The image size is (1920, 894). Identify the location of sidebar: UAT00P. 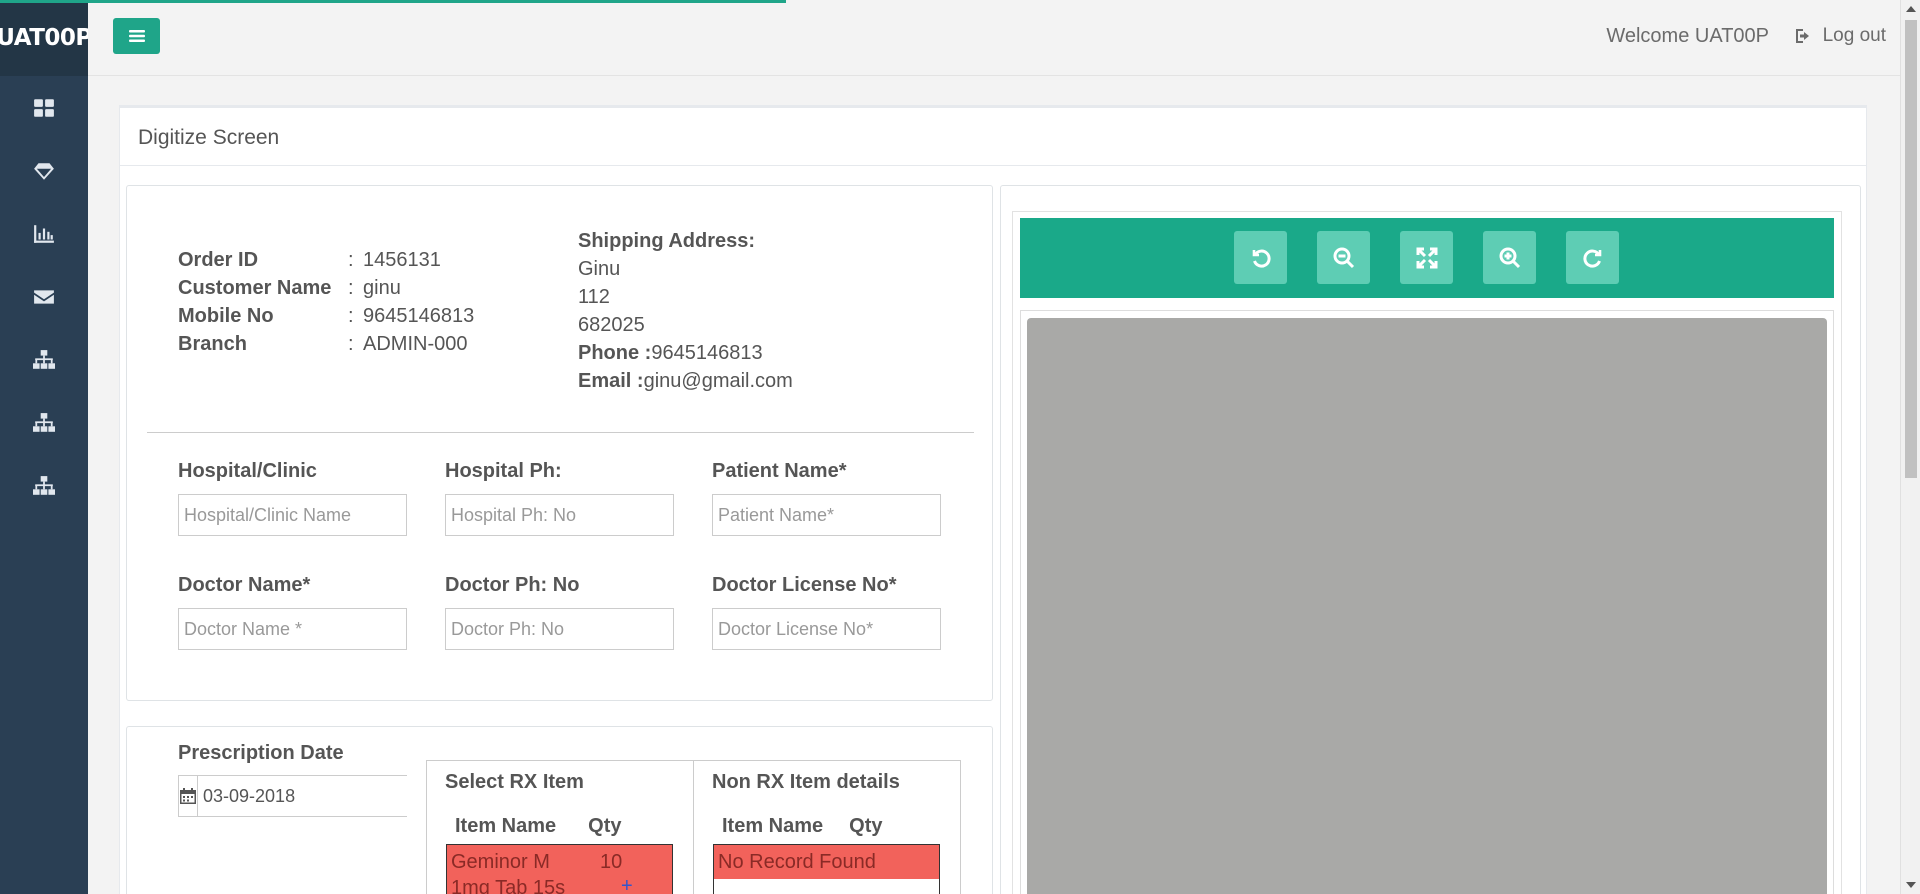
(46, 447).